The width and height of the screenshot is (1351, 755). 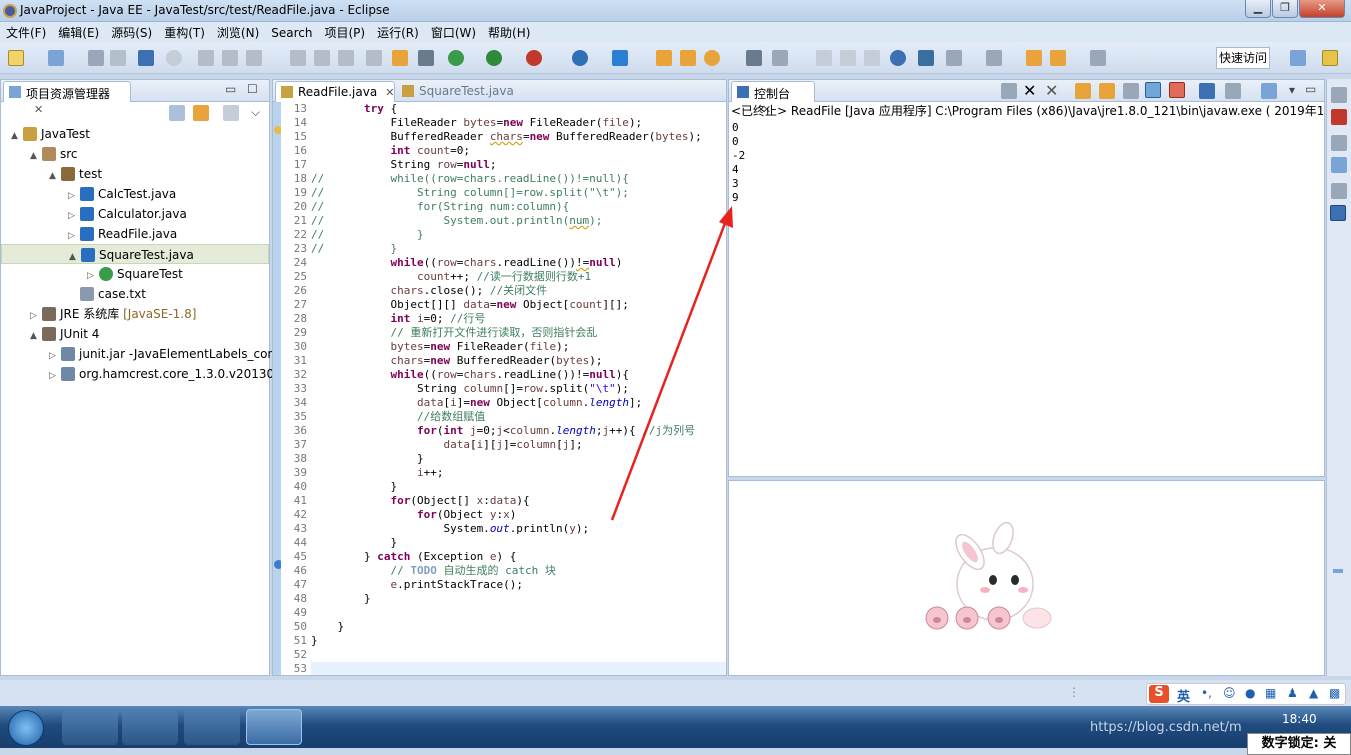 I want to click on sogou-icon: S, so click(x=1159, y=694).